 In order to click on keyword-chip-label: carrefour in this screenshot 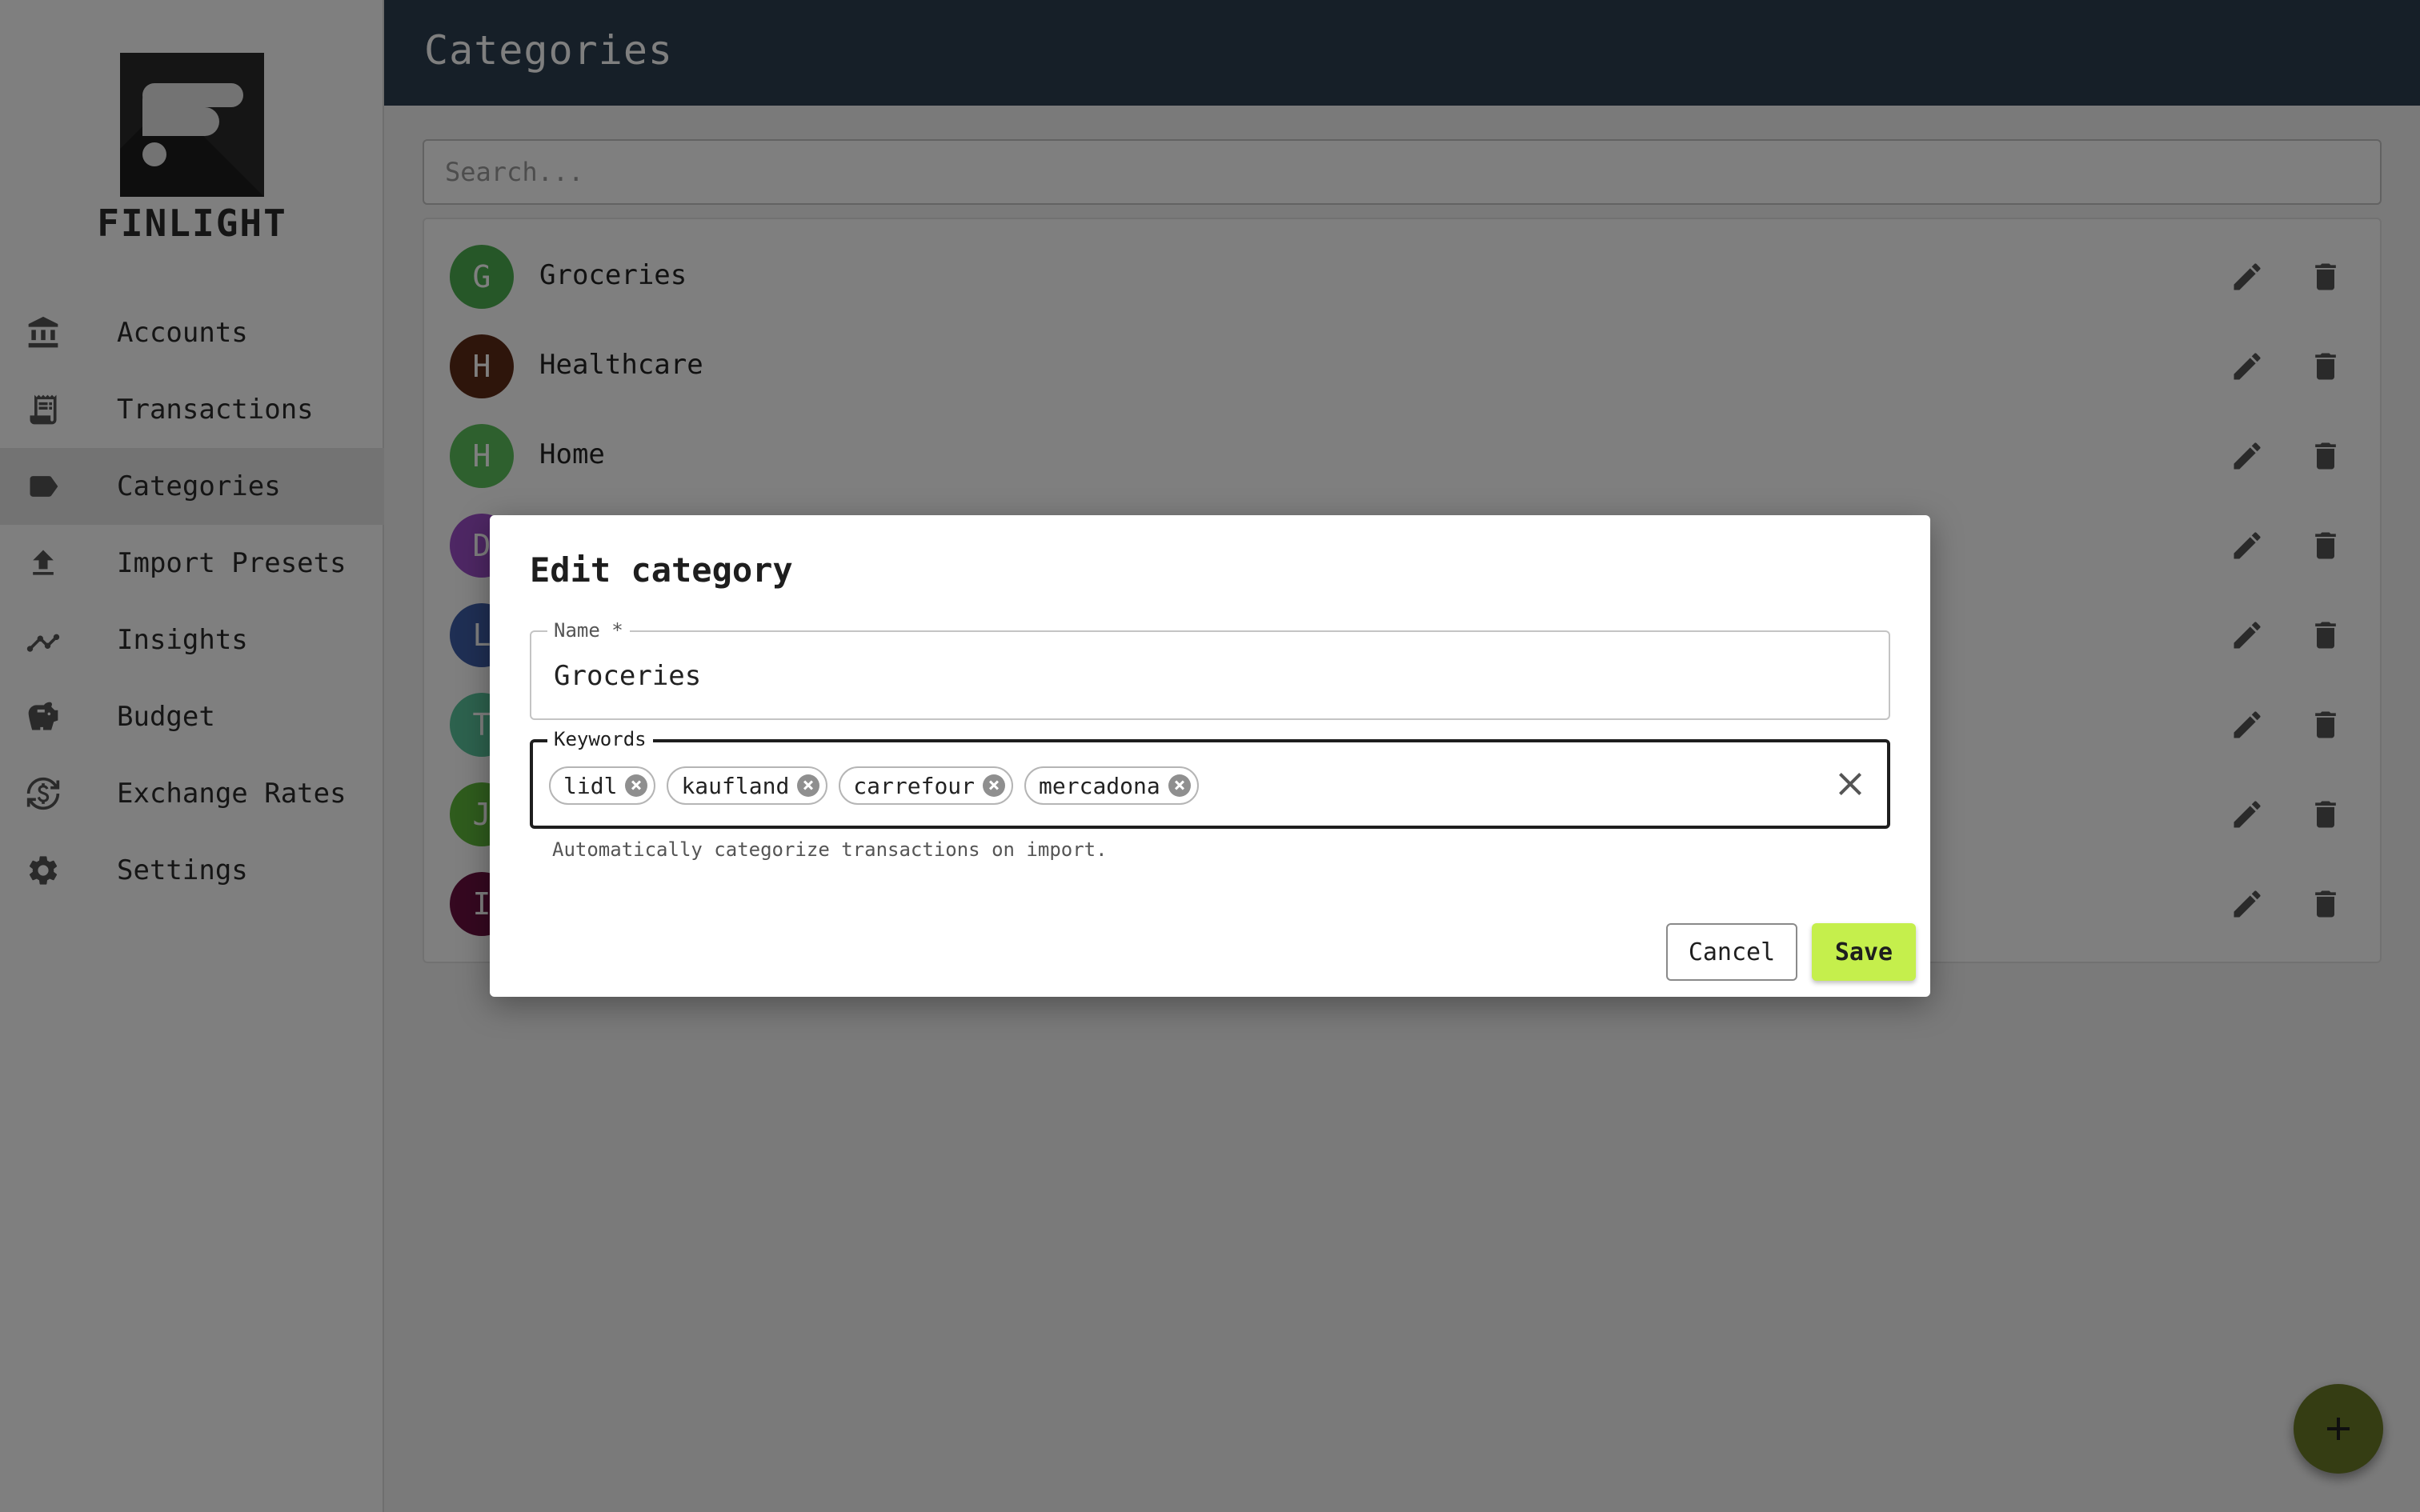, I will do `click(914, 785)`.